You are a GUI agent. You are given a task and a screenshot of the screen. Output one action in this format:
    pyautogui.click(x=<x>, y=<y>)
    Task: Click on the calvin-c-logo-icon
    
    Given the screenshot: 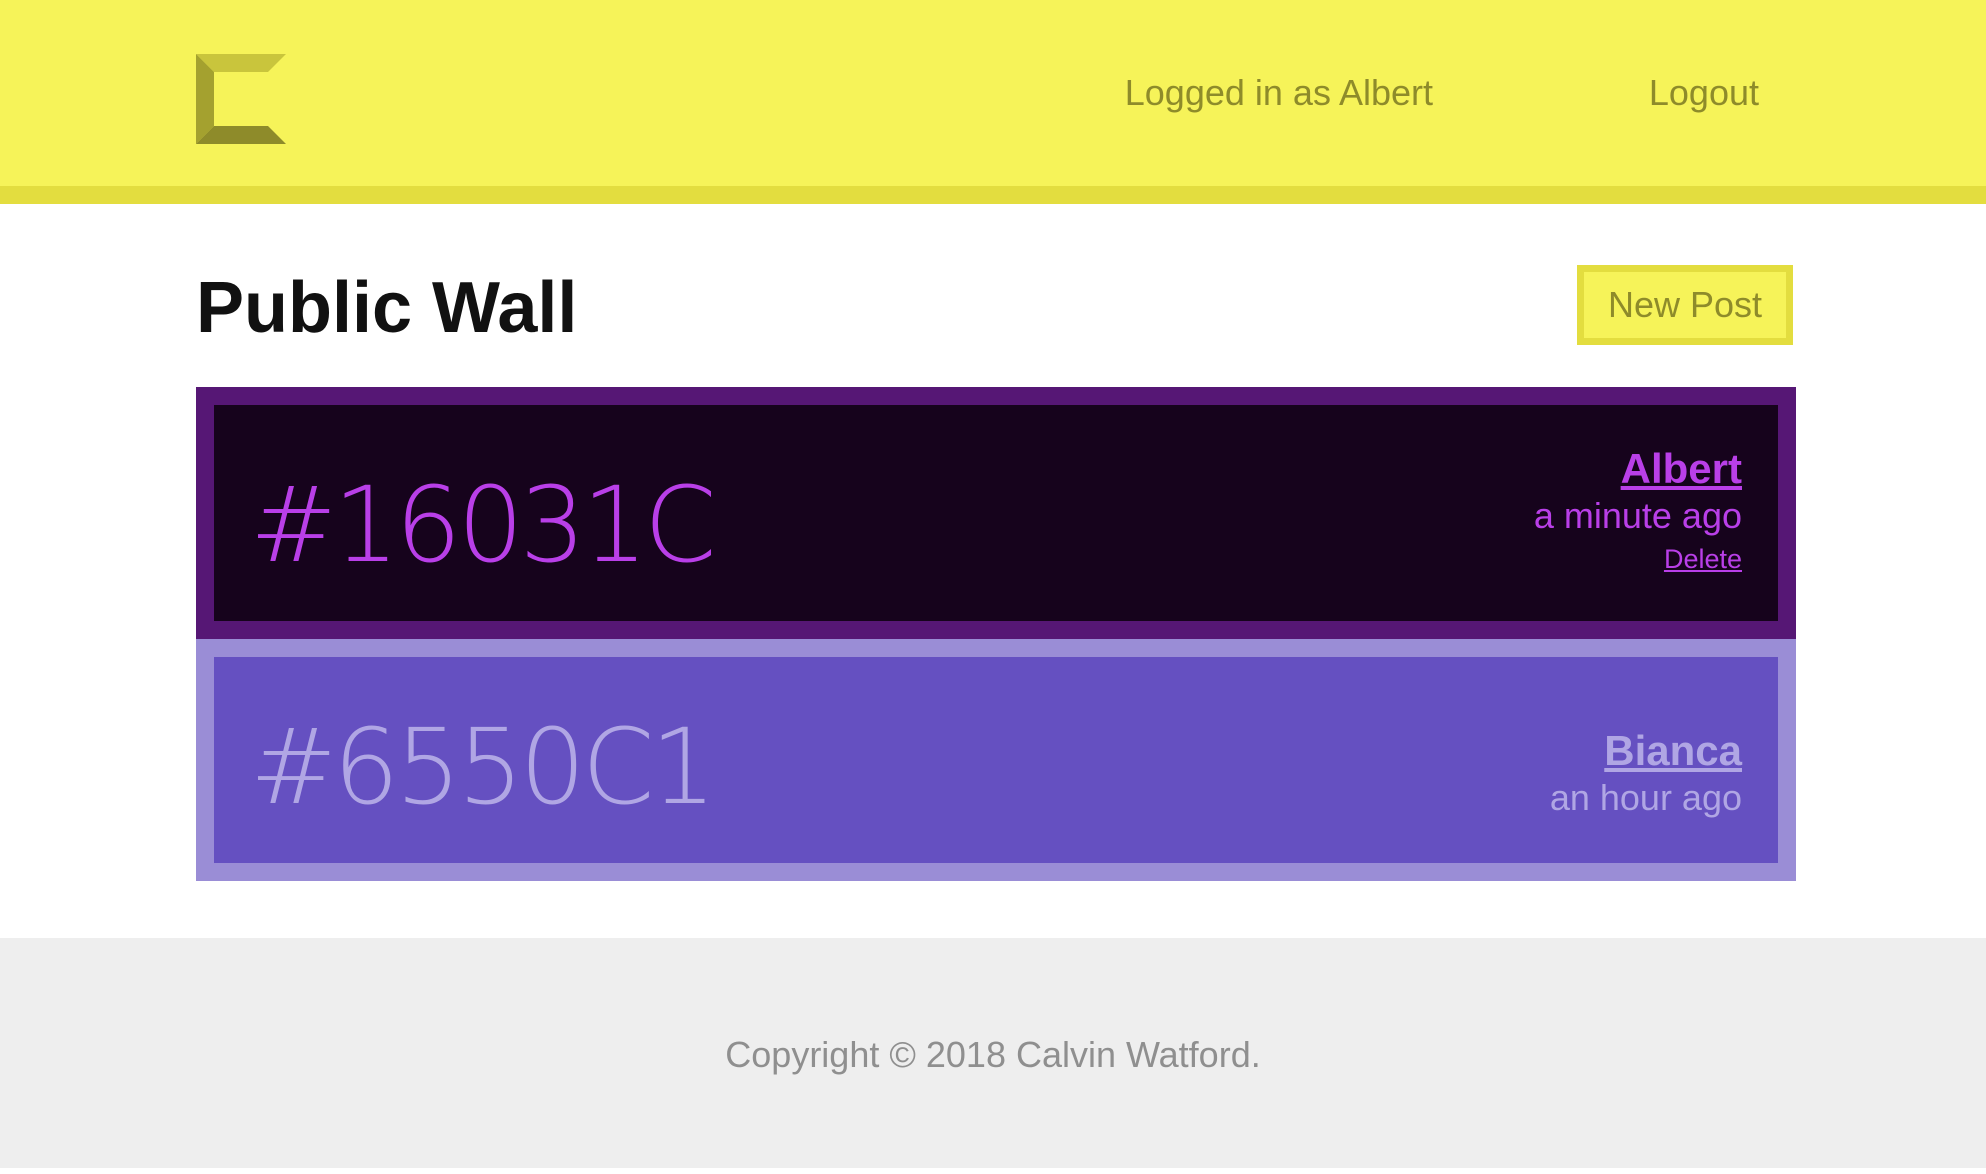 What is the action you would take?
    pyautogui.click(x=241, y=99)
    